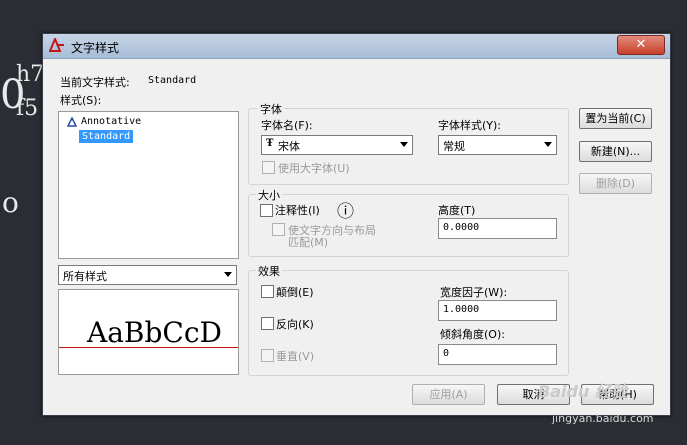  What do you see at coordinates (582, 391) in the screenshot?
I see `watermark-brand: Baidu 经验` at bounding box center [582, 391].